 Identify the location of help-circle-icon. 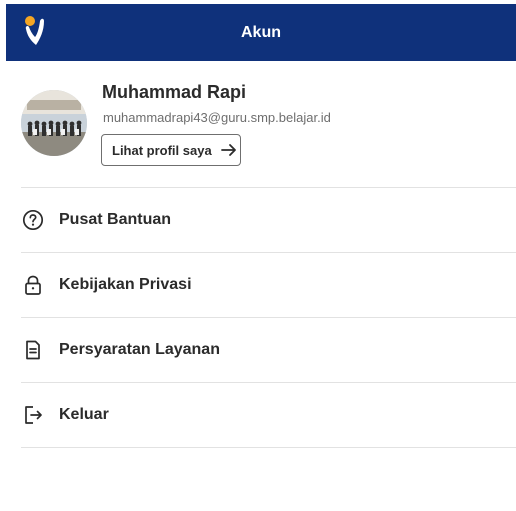
(33, 220).